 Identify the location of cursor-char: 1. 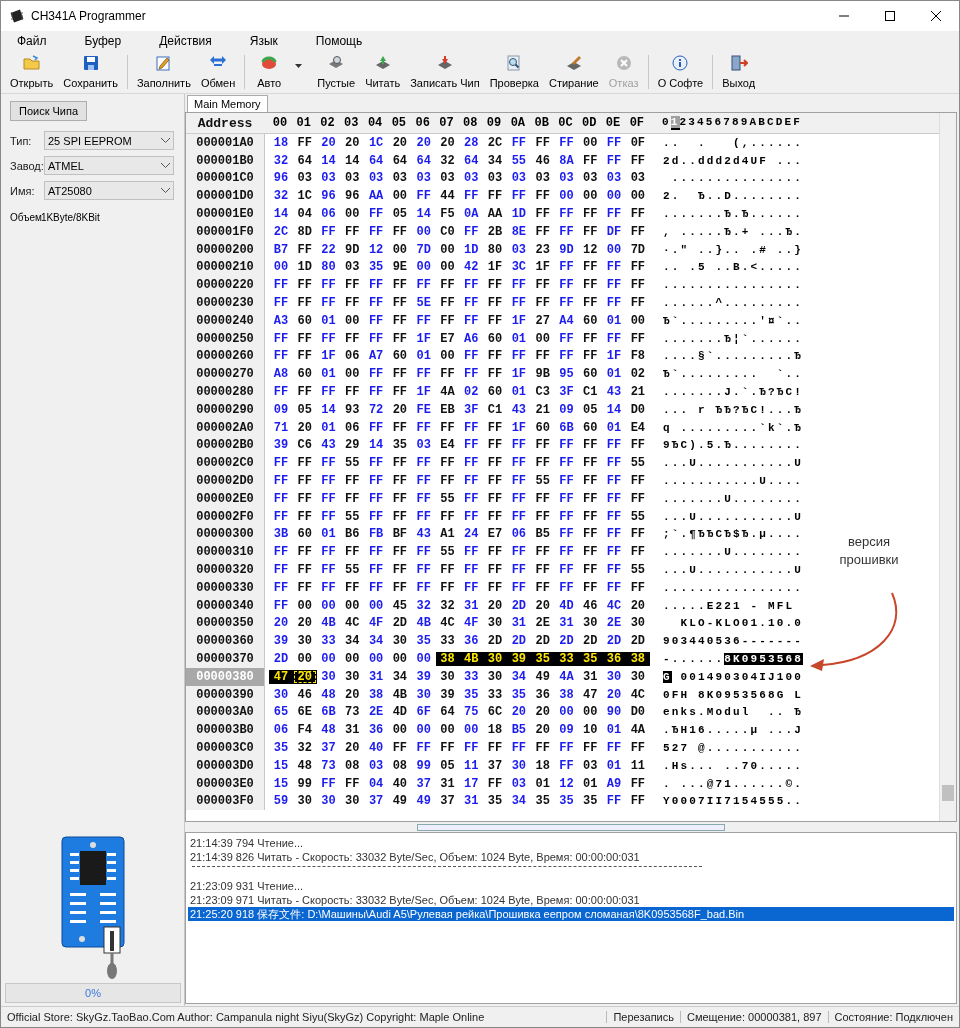
(675, 123).